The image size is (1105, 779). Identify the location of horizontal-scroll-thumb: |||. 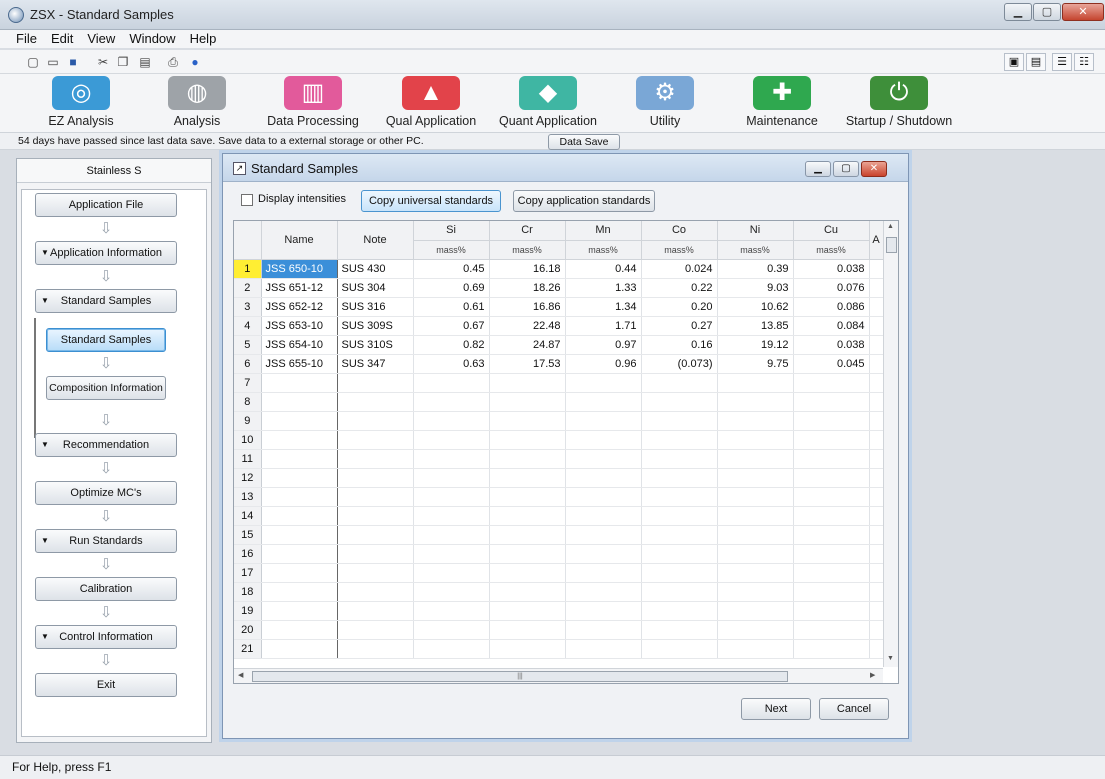
(520, 676).